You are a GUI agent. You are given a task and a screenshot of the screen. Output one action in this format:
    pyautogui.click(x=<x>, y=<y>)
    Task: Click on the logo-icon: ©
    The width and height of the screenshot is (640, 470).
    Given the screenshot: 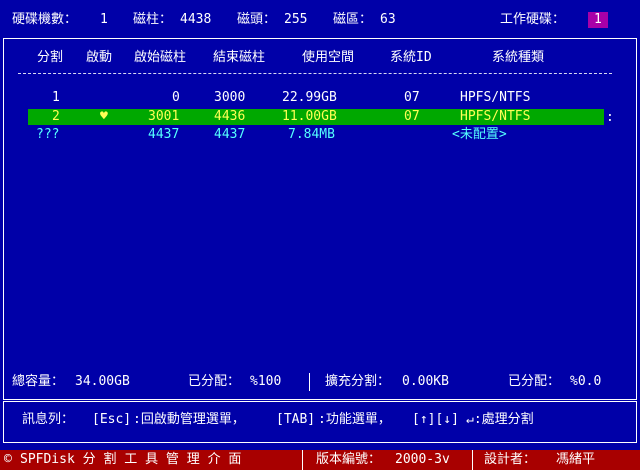 What is the action you would take?
    pyautogui.click(x=8, y=459)
    